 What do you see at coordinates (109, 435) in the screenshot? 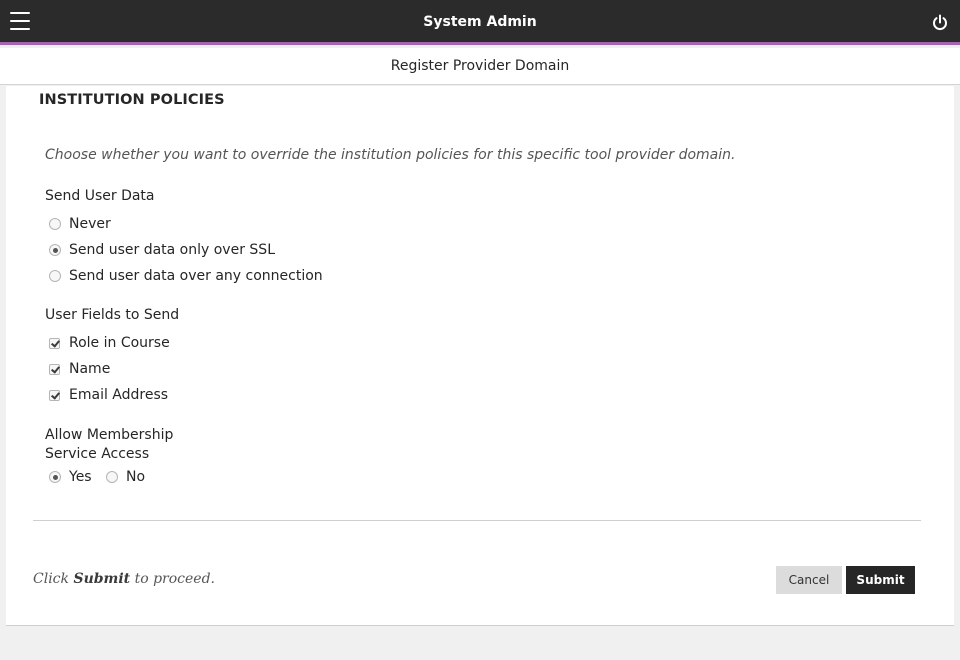
I see `membership-label-line1: Allow Membership` at bounding box center [109, 435].